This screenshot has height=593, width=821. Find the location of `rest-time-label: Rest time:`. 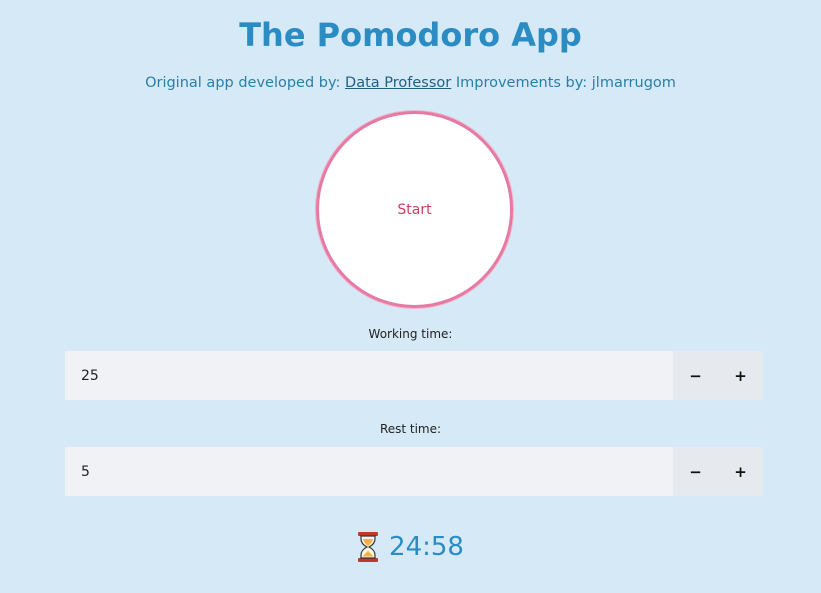

rest-time-label: Rest time: is located at coordinates (410, 429).